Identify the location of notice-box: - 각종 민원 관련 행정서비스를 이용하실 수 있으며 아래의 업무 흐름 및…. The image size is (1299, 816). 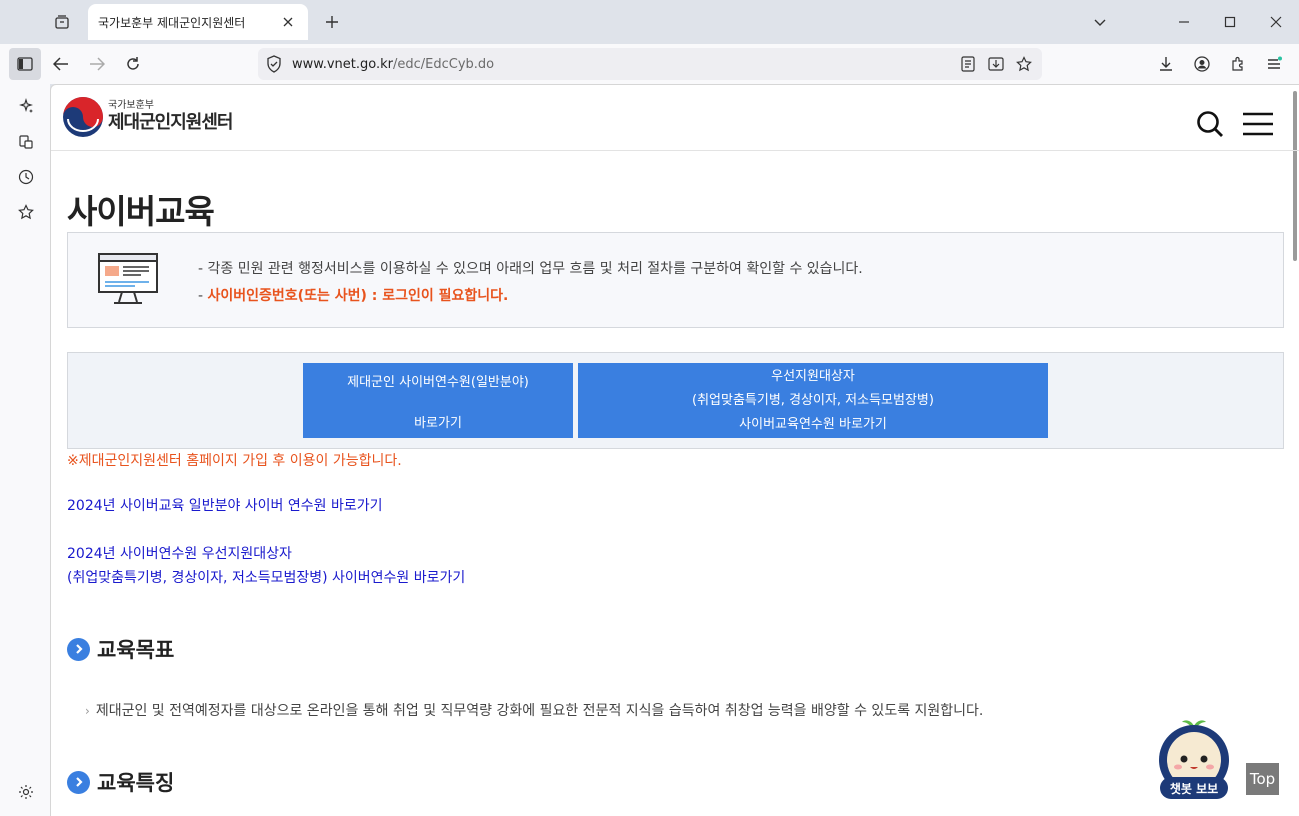
(675, 280).